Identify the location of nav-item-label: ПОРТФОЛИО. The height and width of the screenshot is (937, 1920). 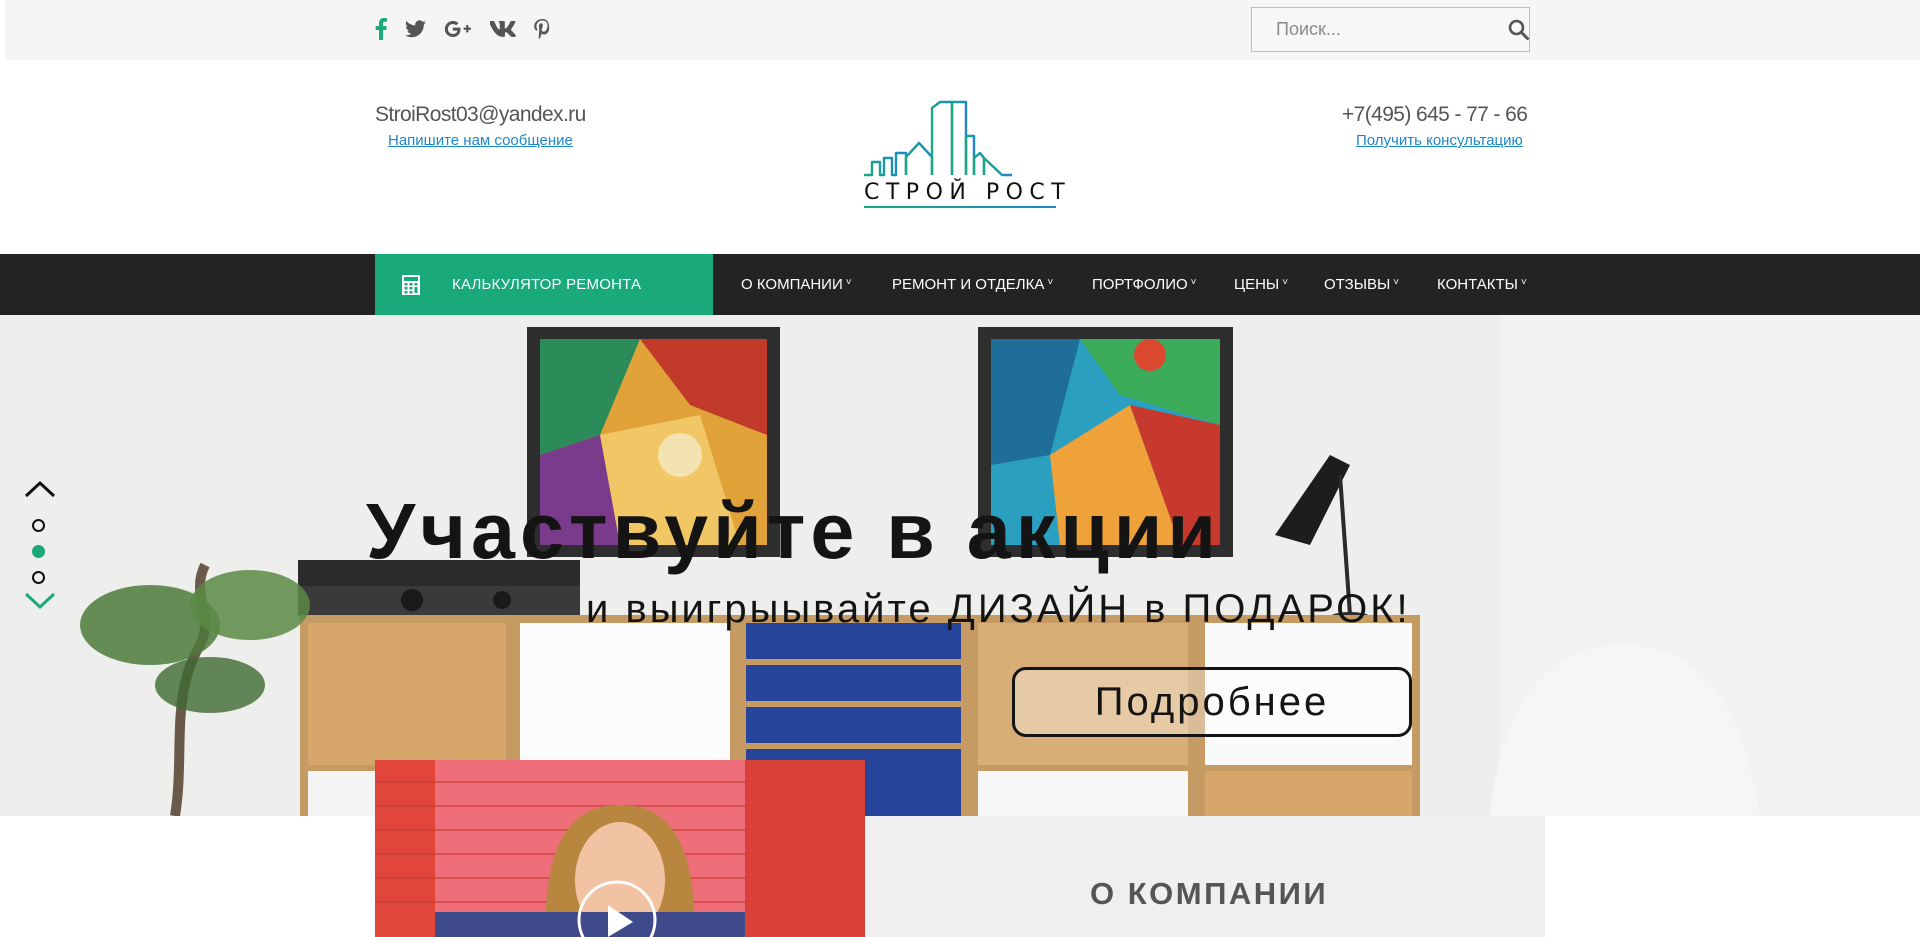
(1140, 284).